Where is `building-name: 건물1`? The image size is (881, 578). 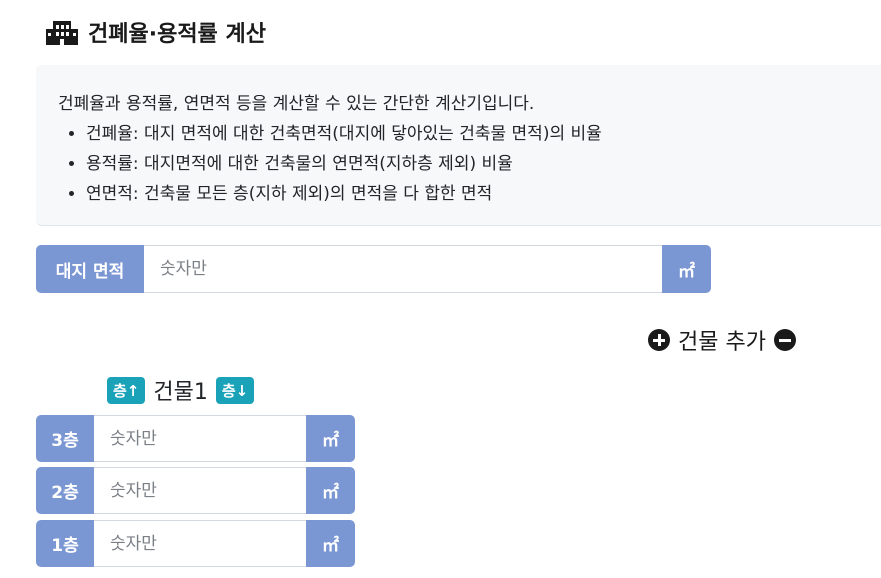
building-name: 건물1 is located at coordinates (180, 392).